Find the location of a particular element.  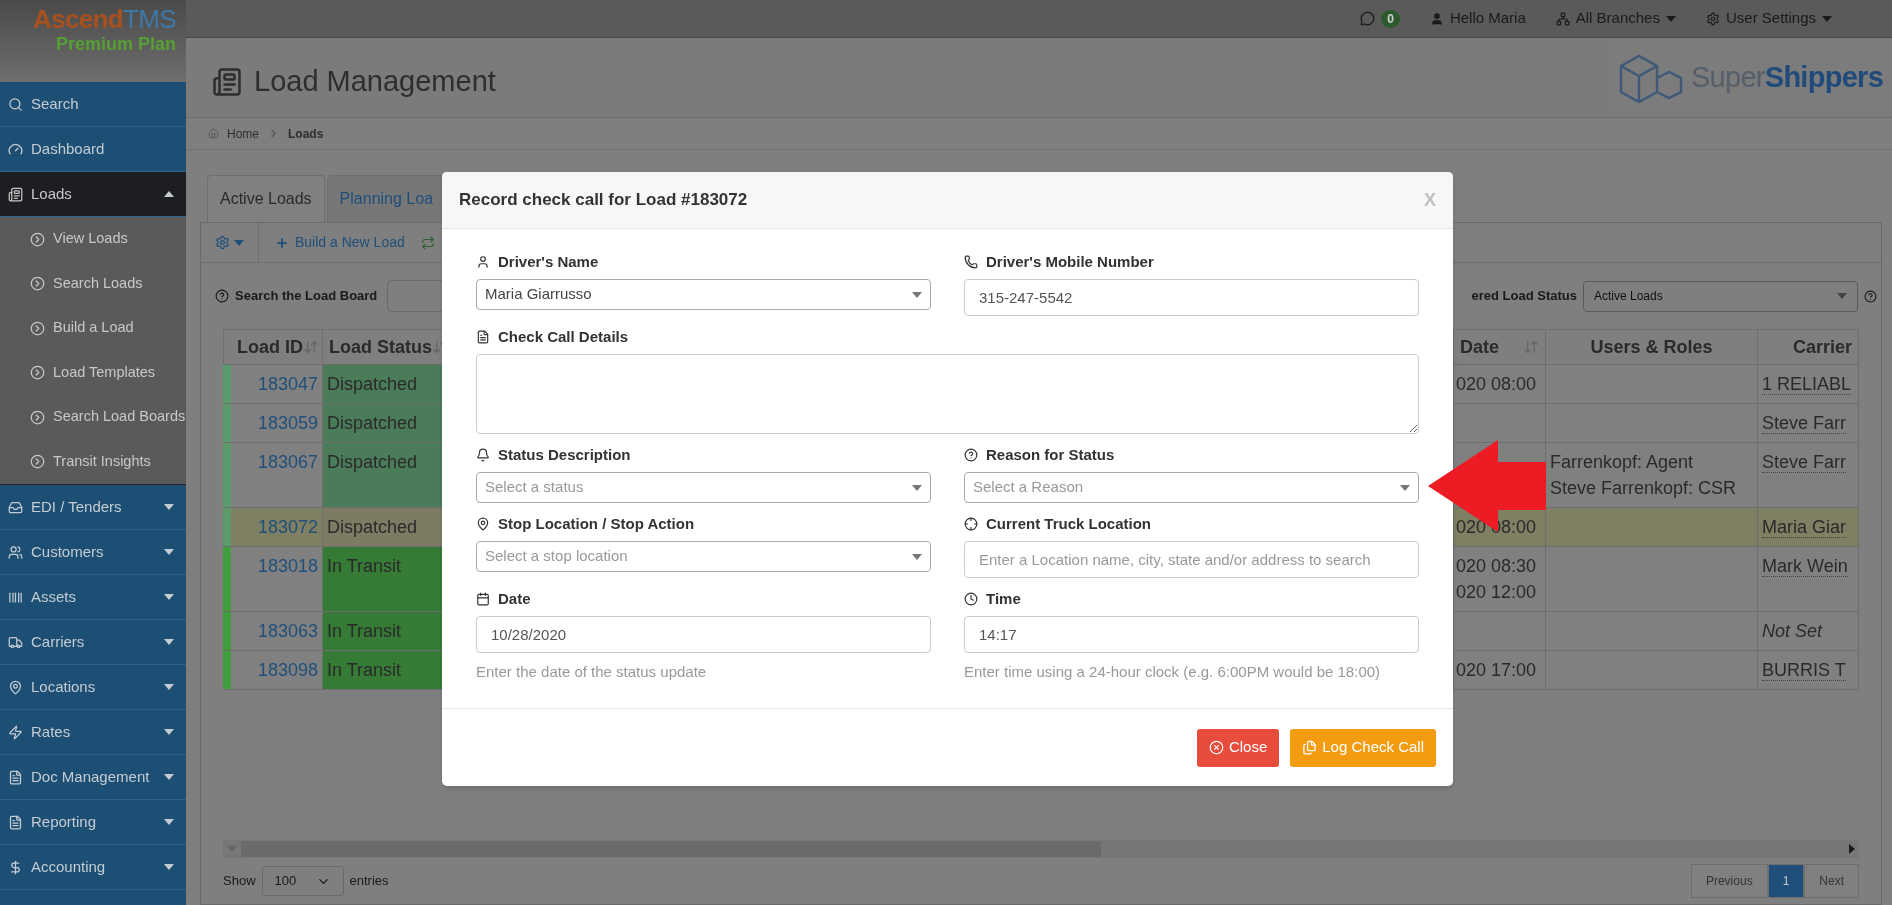

field-label: Check Call Details is located at coordinates (563, 336).